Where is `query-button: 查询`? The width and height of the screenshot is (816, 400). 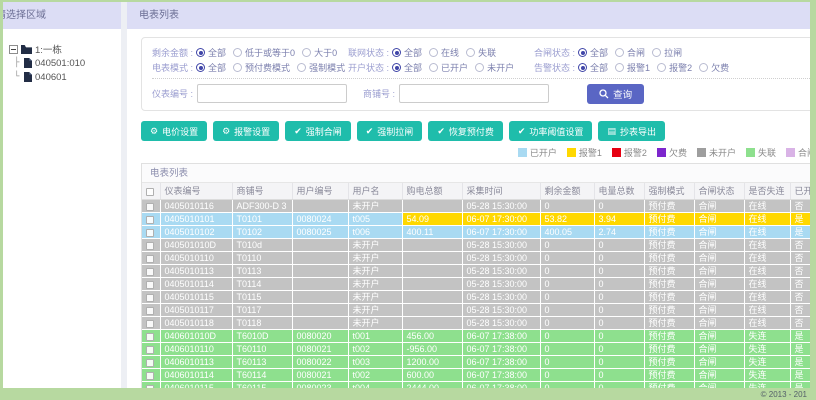 query-button: 查询 is located at coordinates (616, 93).